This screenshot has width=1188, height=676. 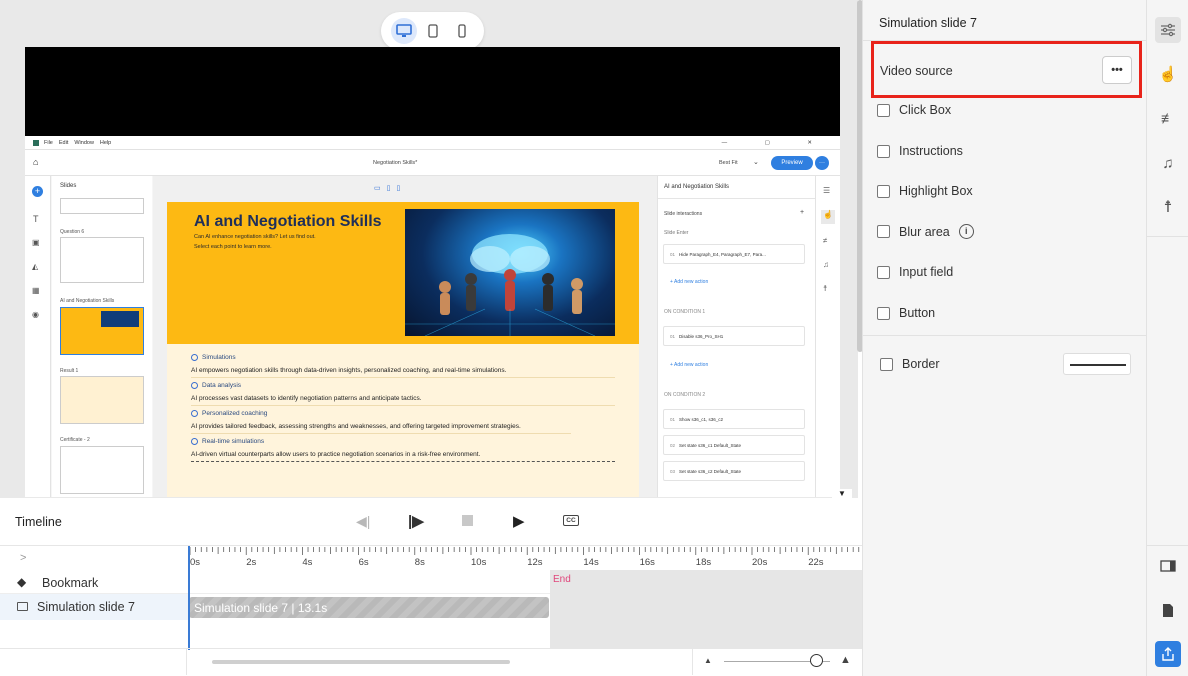 I want to click on zoom-out-icon: ▲, so click(x=708, y=660).